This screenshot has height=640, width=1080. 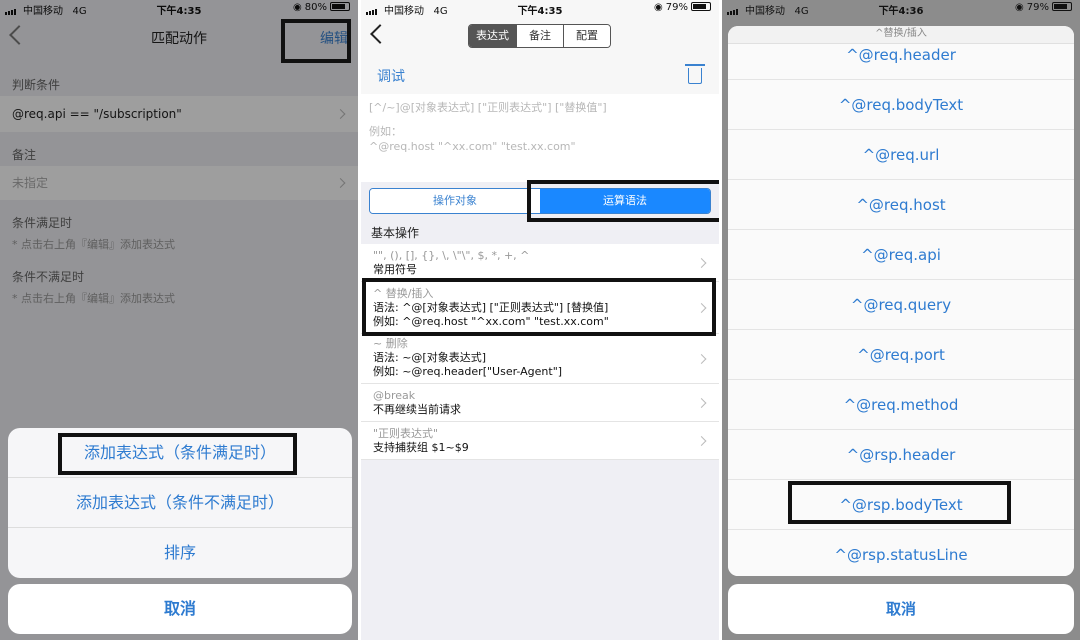 What do you see at coordinates (430, 357) in the screenshot?
I see `operation-syntax: 语法: ~@[对象表达式]` at bounding box center [430, 357].